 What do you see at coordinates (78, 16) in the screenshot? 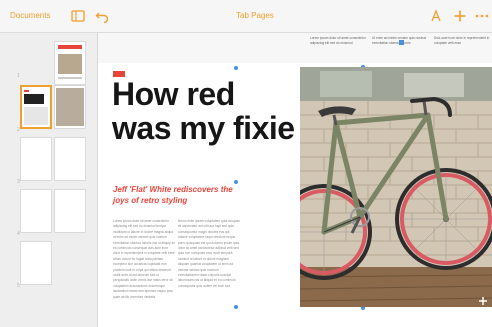
I see `documents-grid-icon` at bounding box center [78, 16].